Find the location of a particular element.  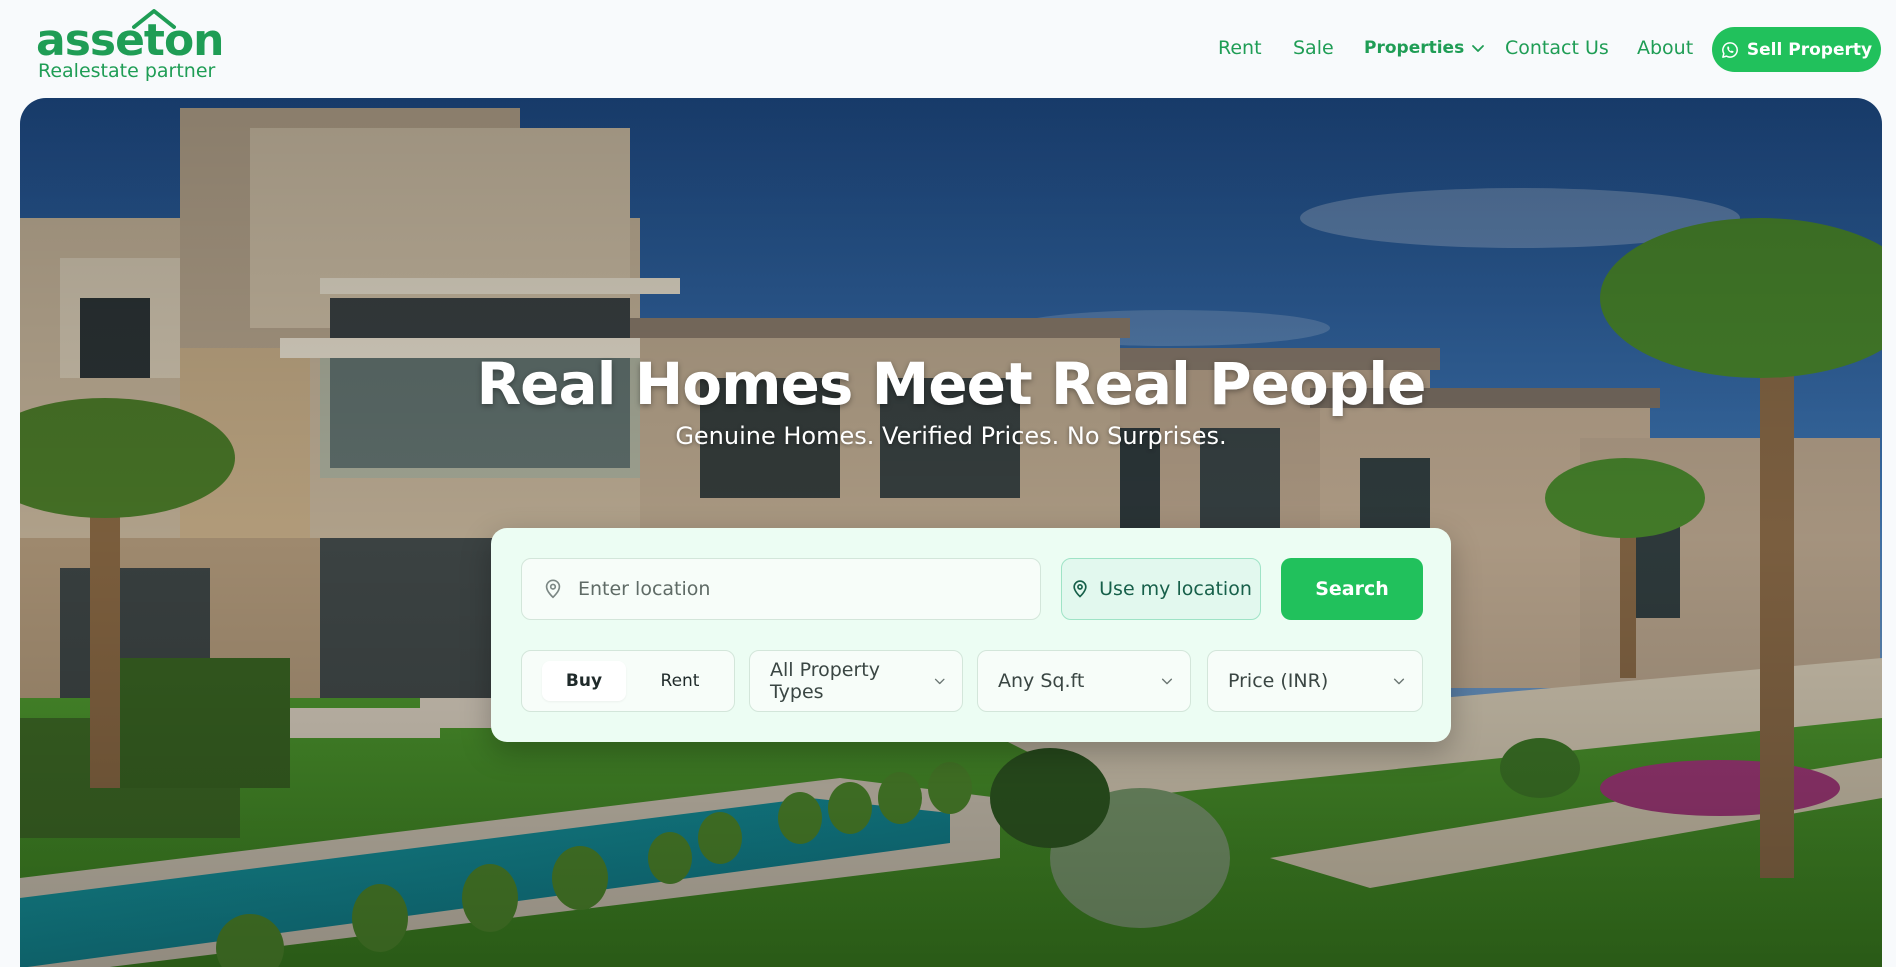

property-type-select: All Property Types is located at coordinates (856, 681).